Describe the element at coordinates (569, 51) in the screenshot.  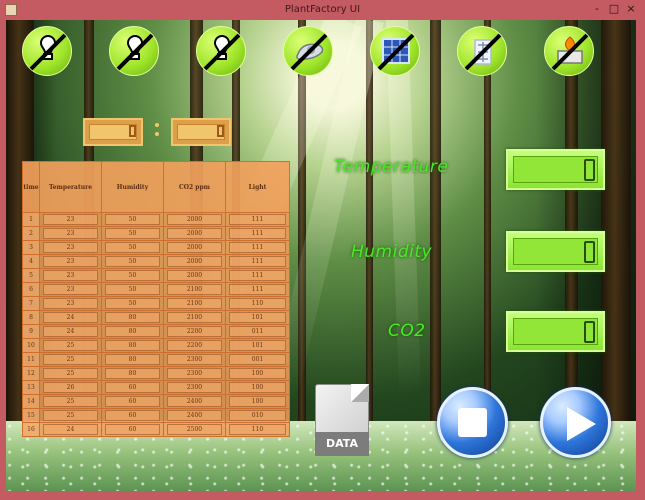
I see `heater-button` at that location.